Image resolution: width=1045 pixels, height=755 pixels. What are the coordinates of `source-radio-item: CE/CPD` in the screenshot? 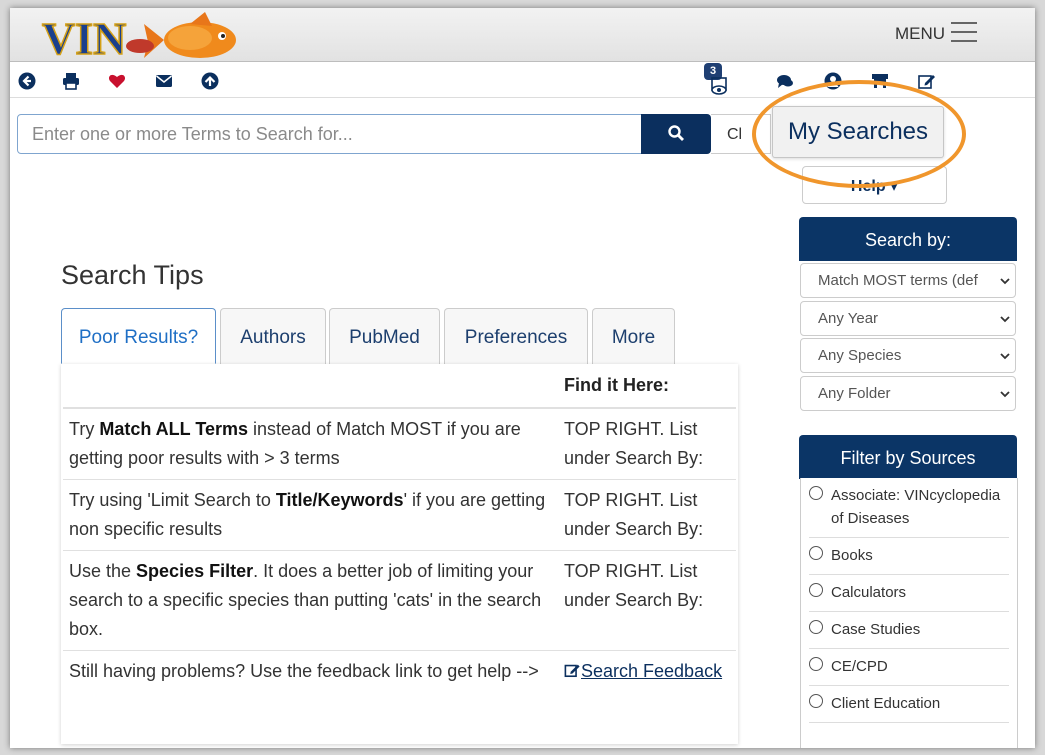 It's located at (909, 667).